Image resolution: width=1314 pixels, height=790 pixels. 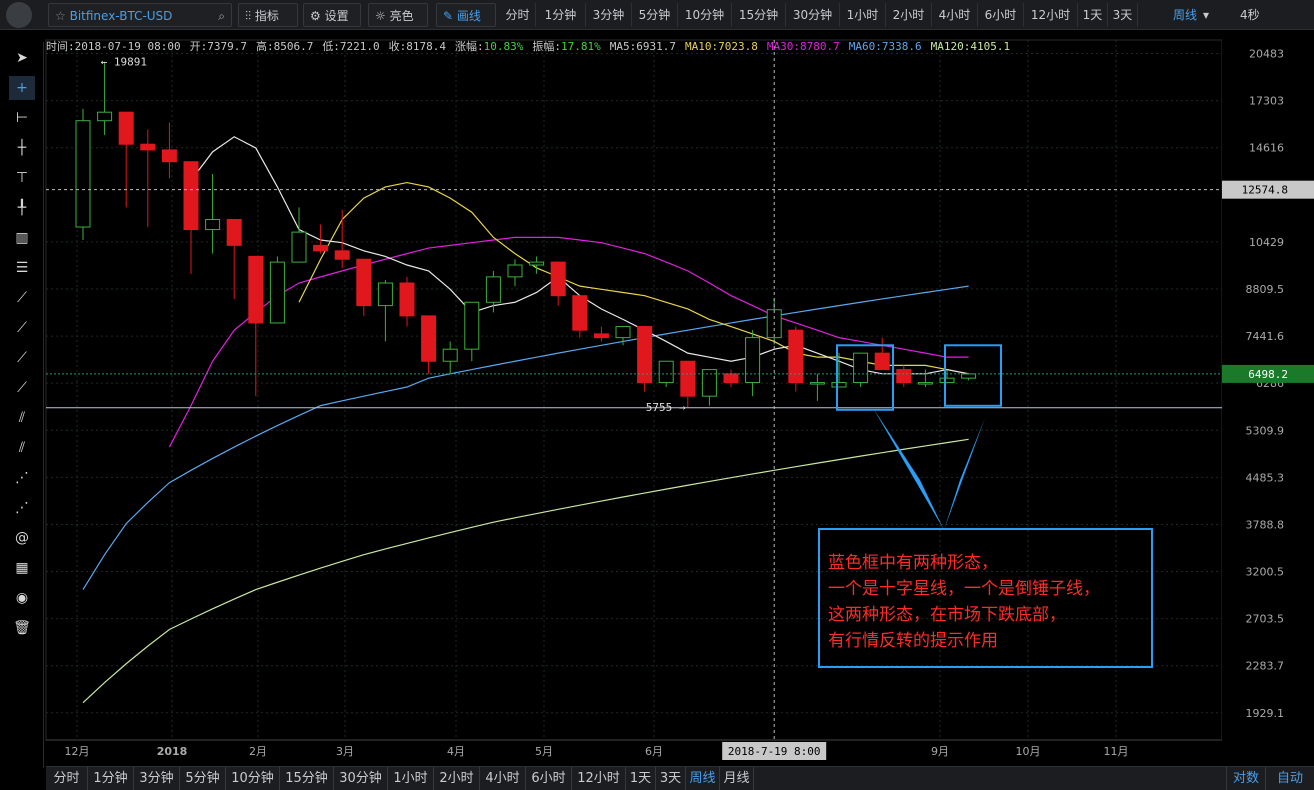 I want to click on crosshair-time-text: 2018-7-19 8:00, so click(x=774, y=751).